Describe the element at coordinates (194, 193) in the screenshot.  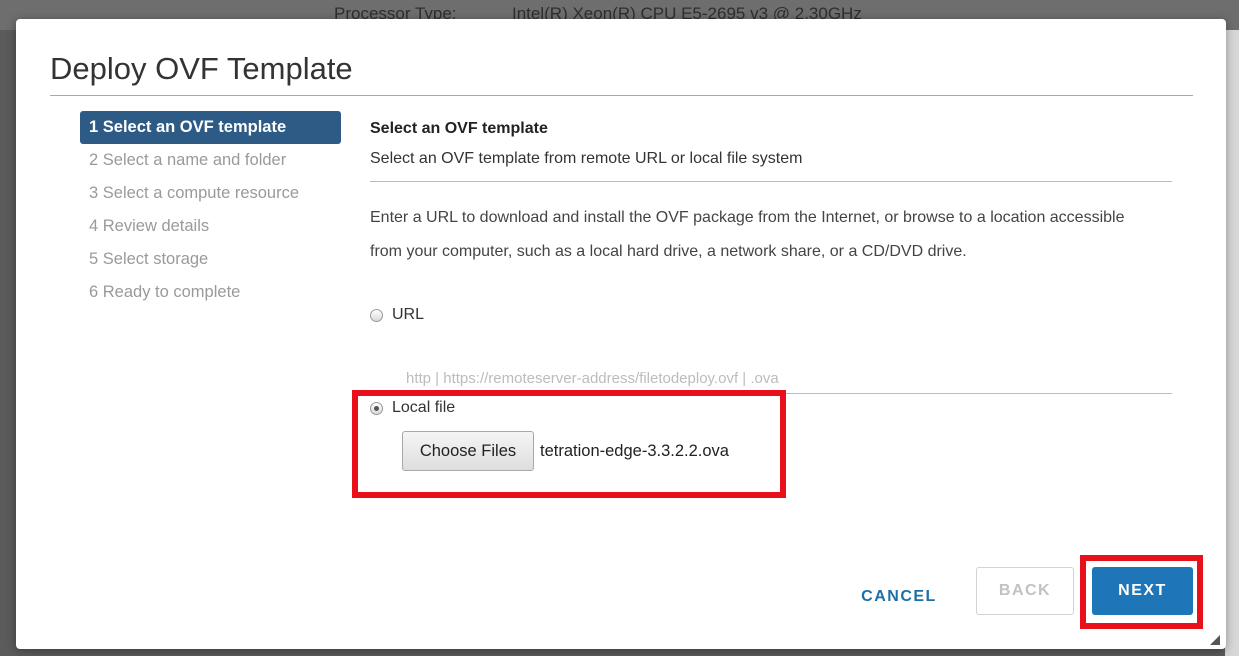
I see `step-select-compute-resource: 3 Select a compute resource` at that location.